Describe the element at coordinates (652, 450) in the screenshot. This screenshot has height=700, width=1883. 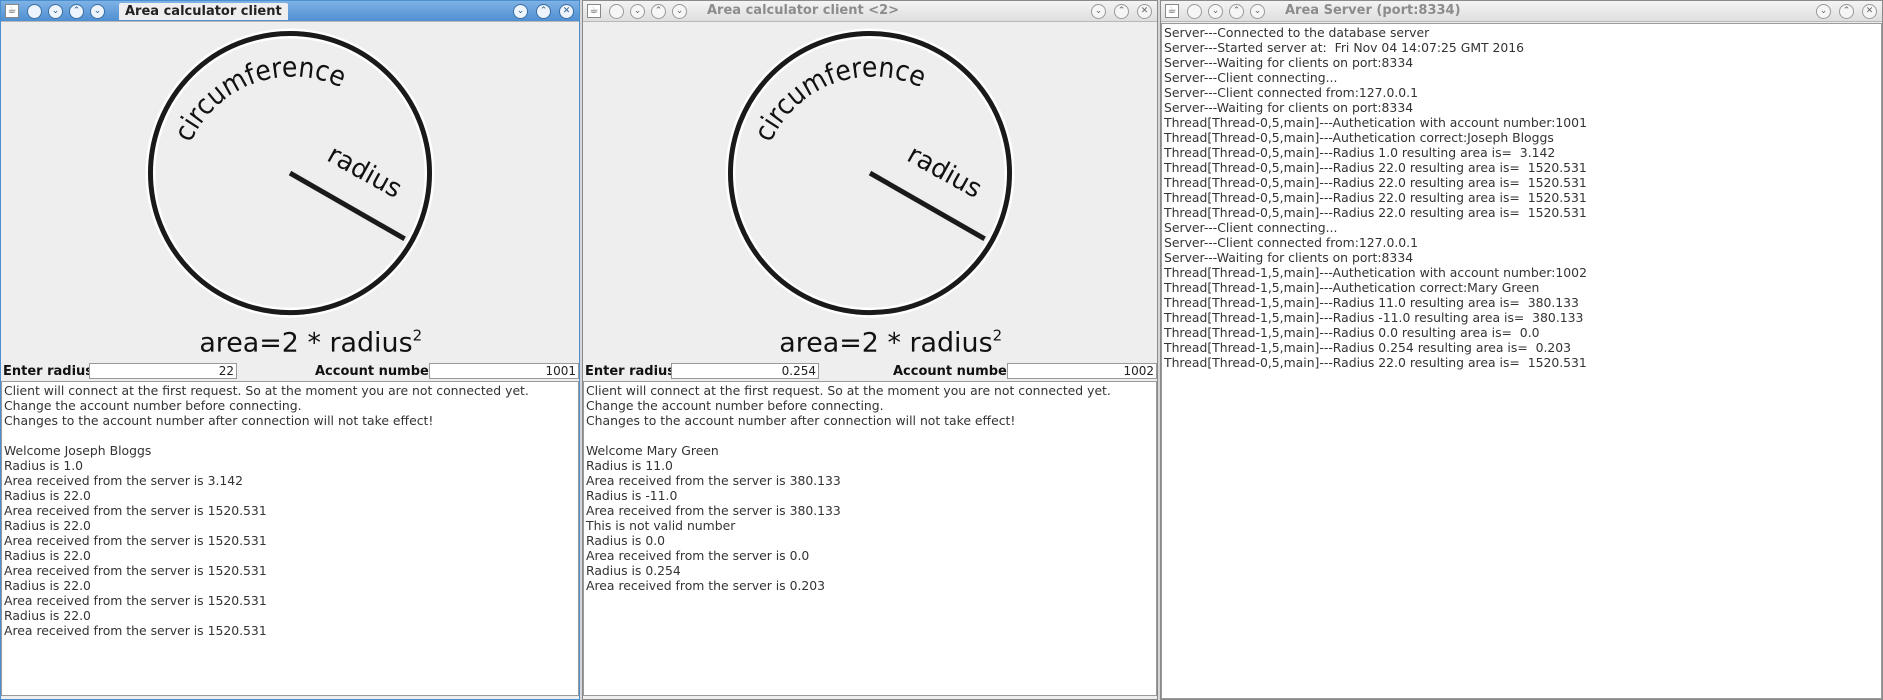
I see `output-line: Welcome Mary Green` at that location.